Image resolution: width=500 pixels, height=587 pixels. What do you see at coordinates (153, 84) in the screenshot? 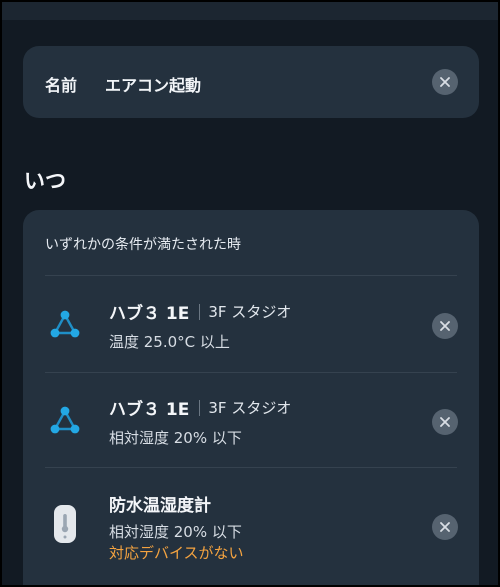
I see `name-input: エアコン起動` at bounding box center [153, 84].